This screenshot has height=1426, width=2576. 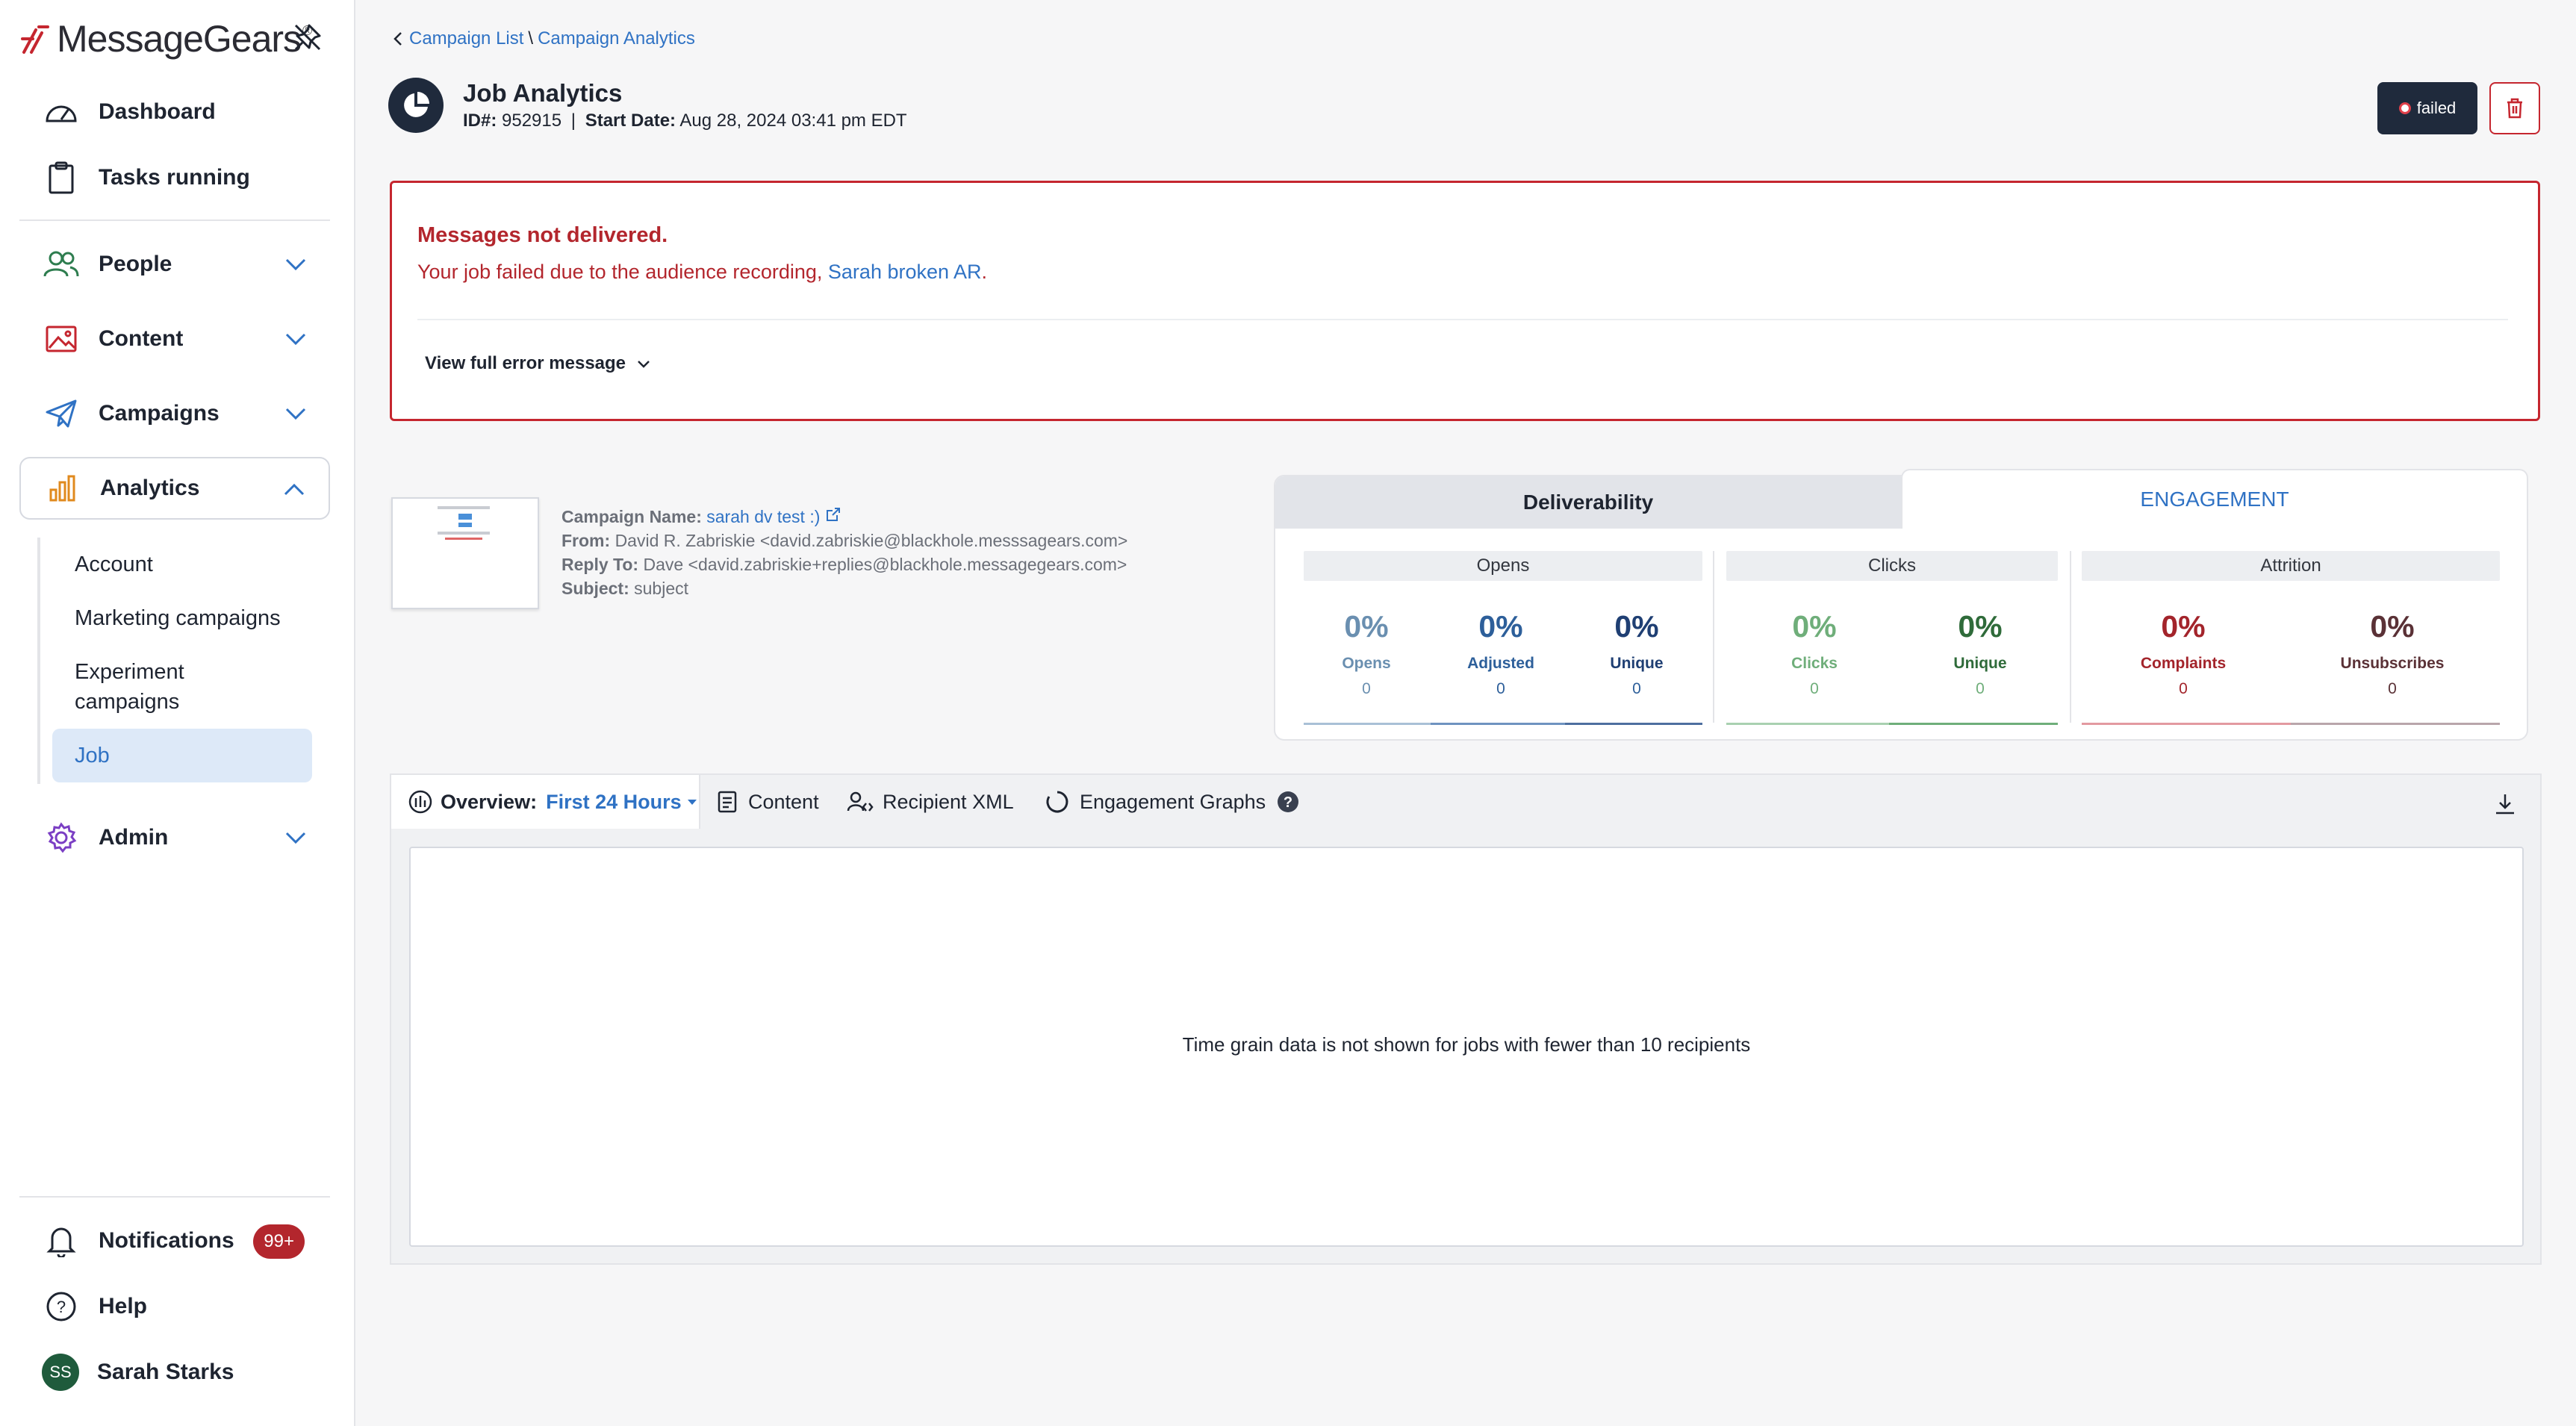 What do you see at coordinates (539, 363) in the screenshot?
I see `view-full-error-toggle: View full error message` at bounding box center [539, 363].